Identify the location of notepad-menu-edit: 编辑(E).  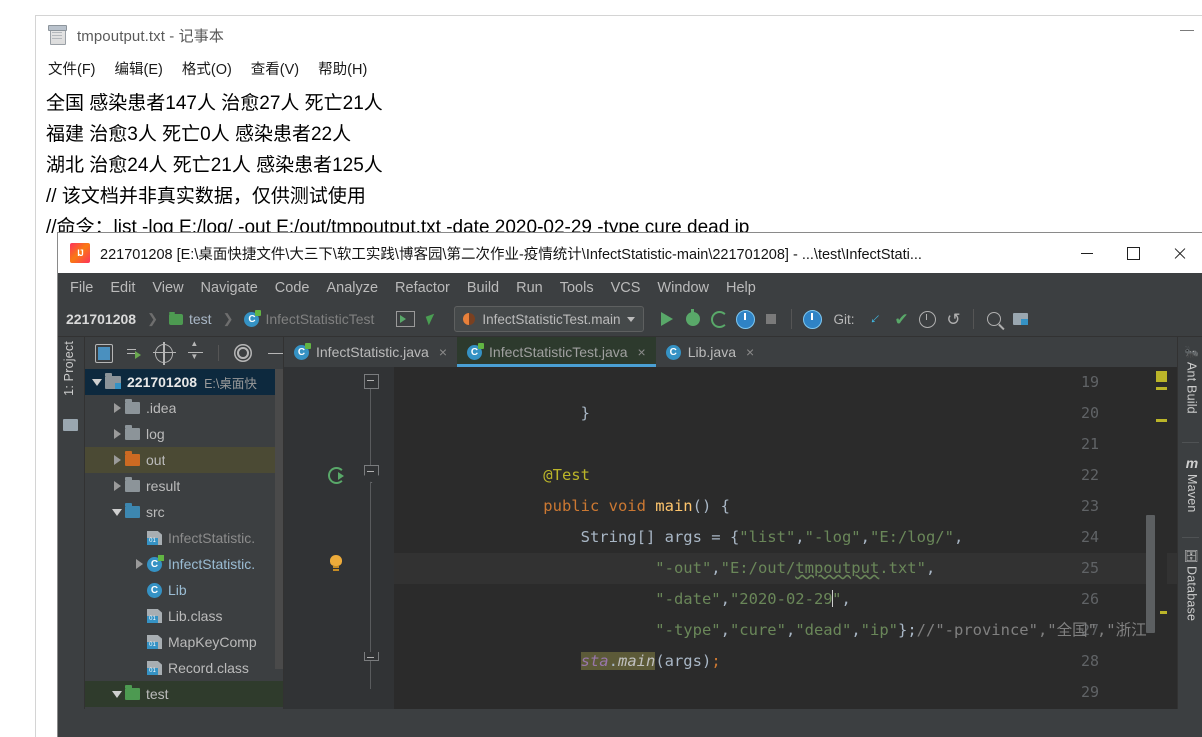
(139, 68).